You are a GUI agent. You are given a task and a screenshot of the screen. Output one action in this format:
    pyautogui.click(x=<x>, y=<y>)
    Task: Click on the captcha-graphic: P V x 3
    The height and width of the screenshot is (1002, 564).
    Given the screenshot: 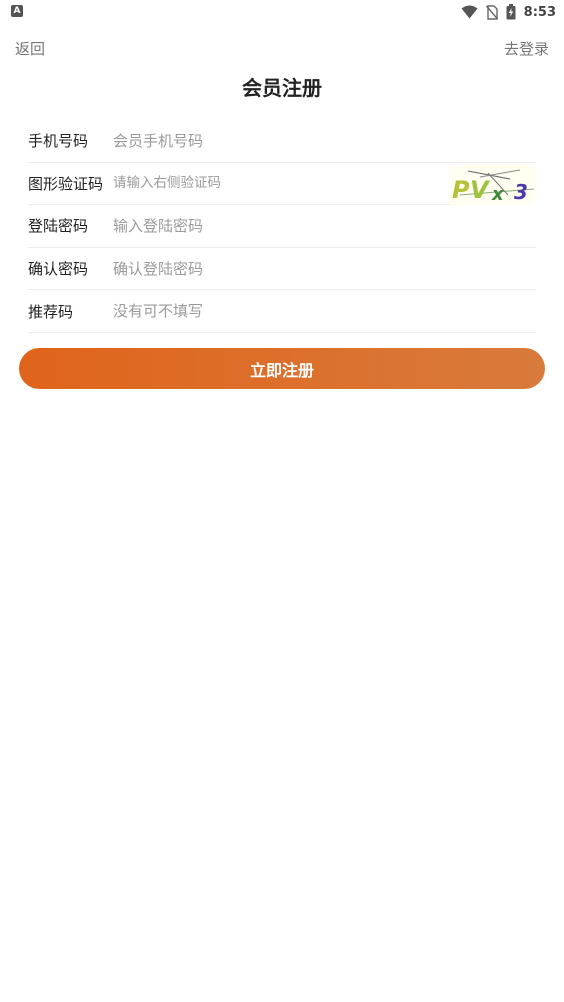 What is the action you would take?
    pyautogui.click(x=493, y=187)
    